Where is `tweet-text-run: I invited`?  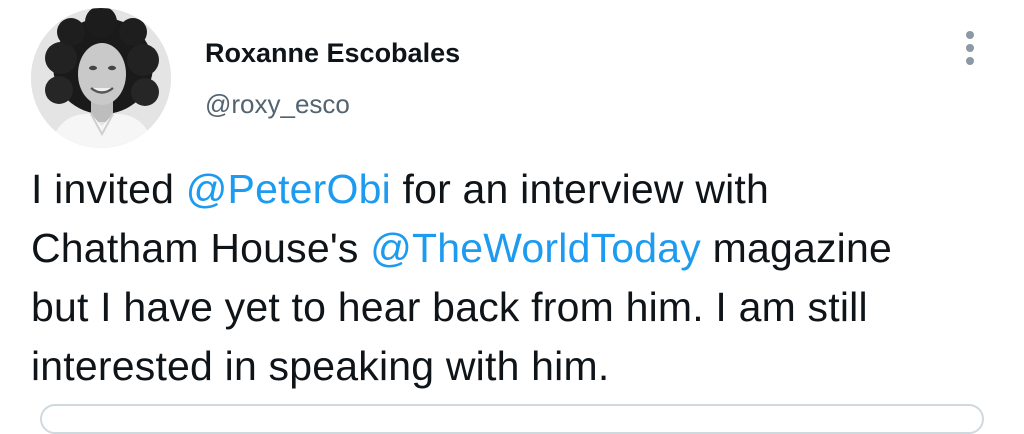 tweet-text-run: I invited is located at coordinates (108, 189).